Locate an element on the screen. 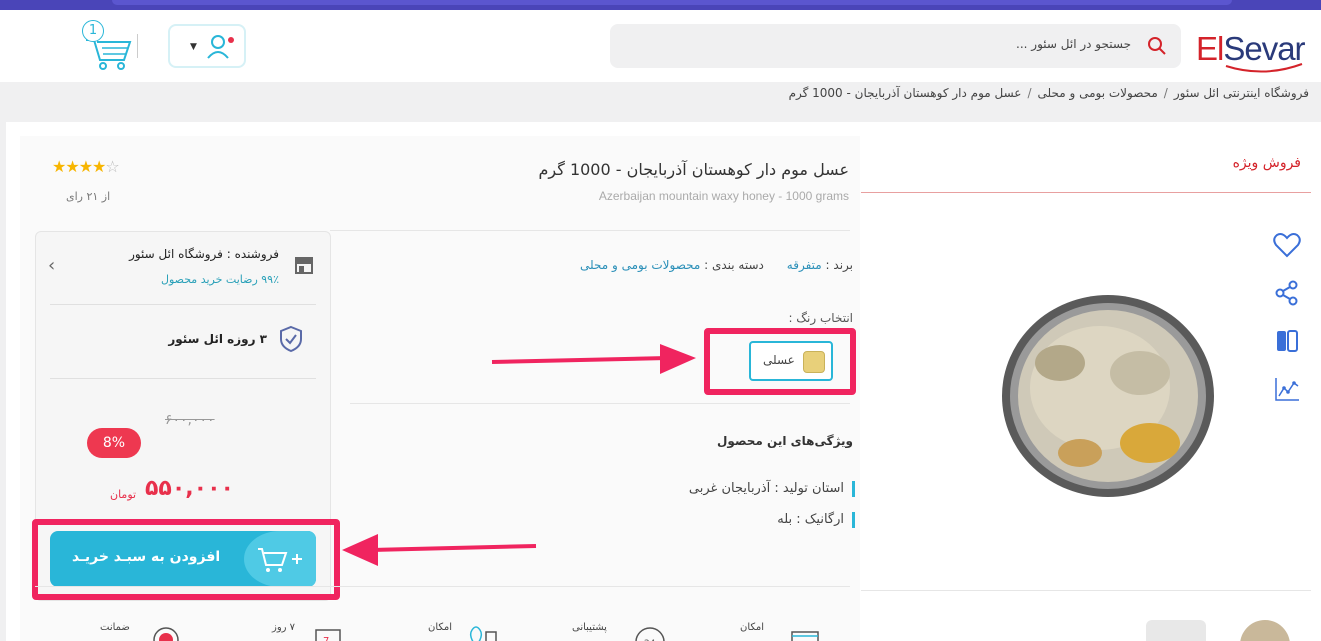 Image resolution: width=1321 pixels, height=641 pixels. seller-satisfaction: ۹۹٪ رضایت خرید محصول is located at coordinates (219, 279).